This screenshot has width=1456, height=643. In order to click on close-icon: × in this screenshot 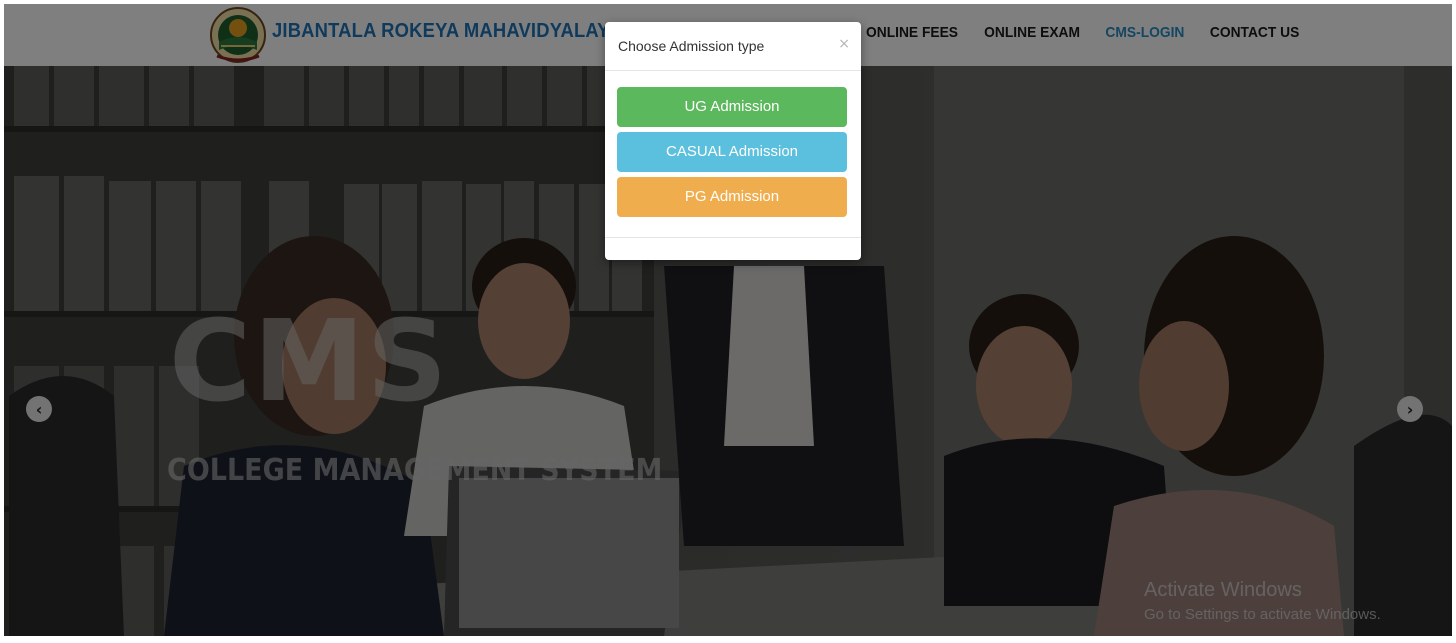, I will do `click(844, 44)`.